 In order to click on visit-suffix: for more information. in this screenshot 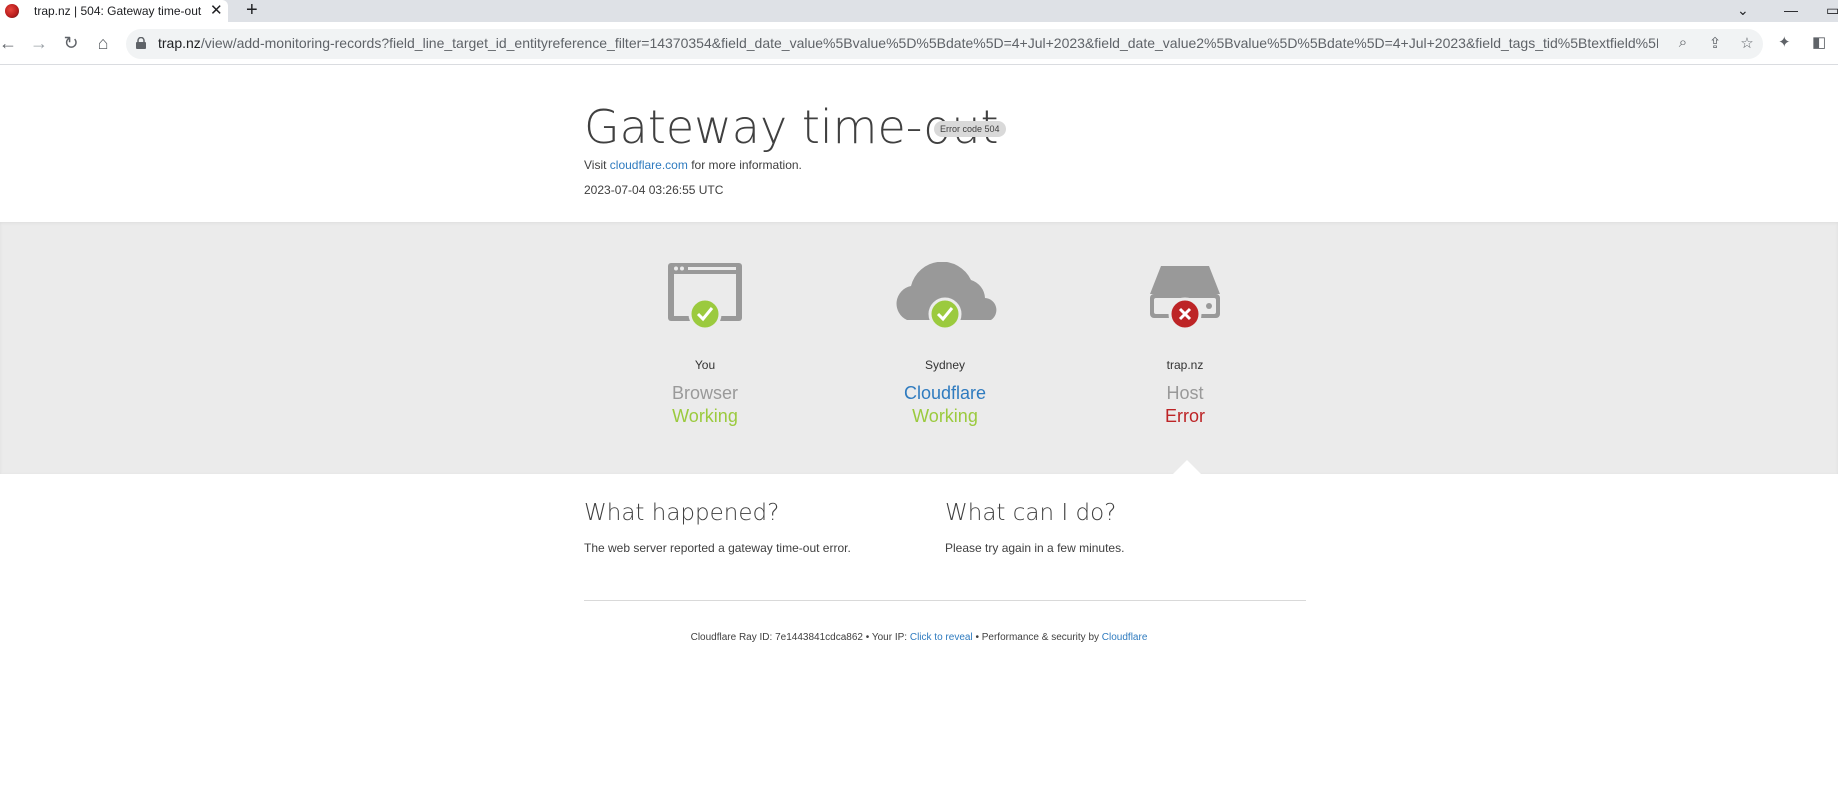, I will do `click(746, 165)`.